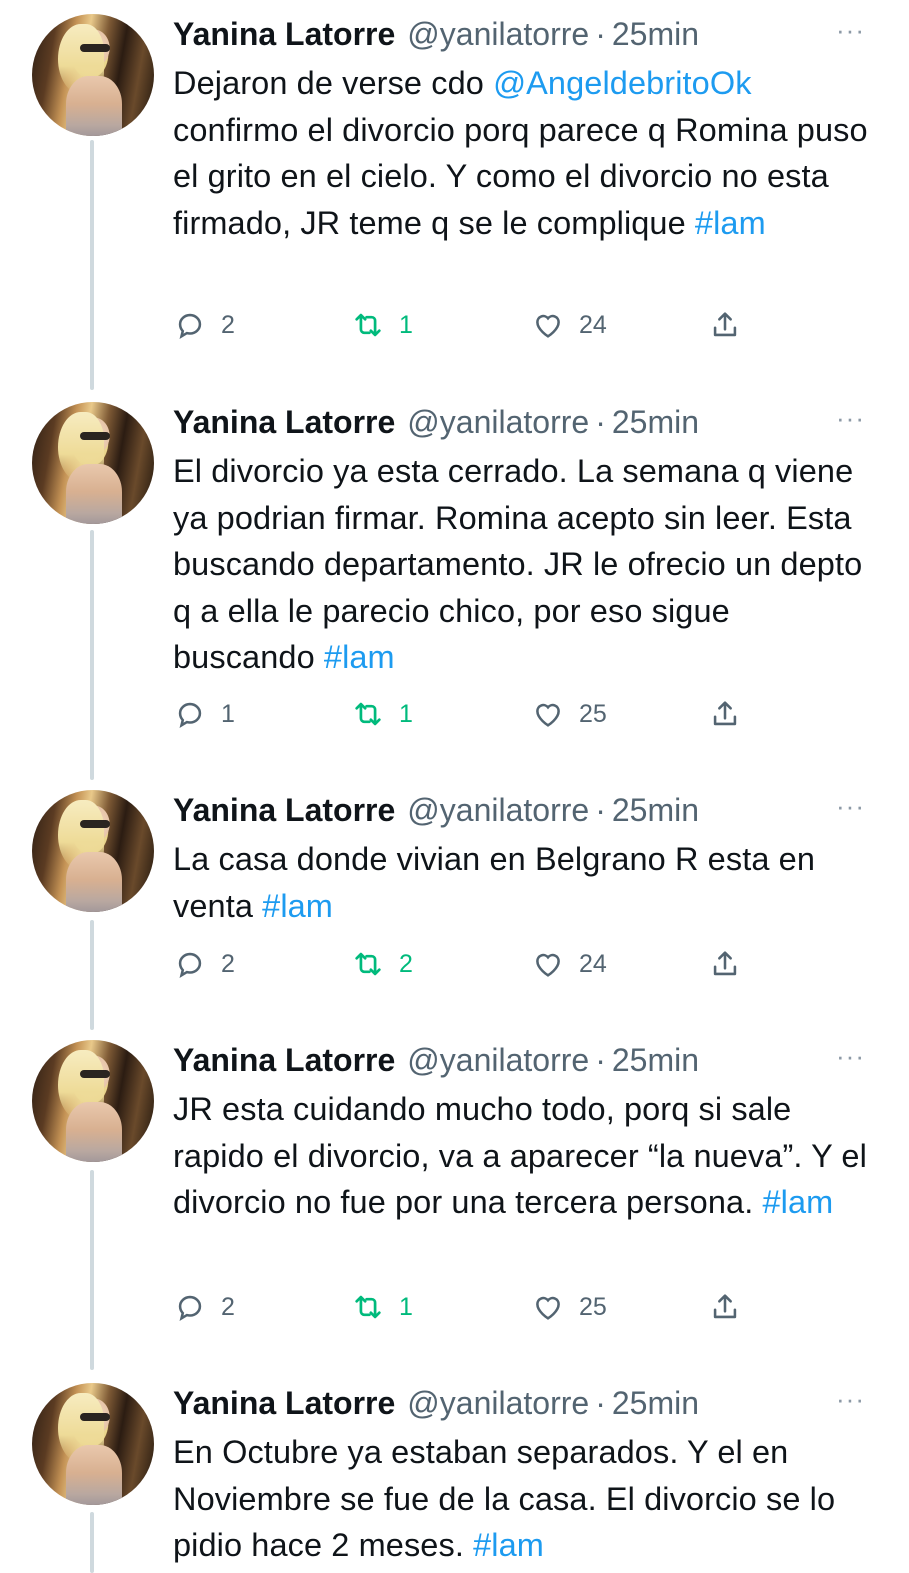  Describe the element at coordinates (406, 963) in the screenshot. I see `retweet-count: 2` at that location.